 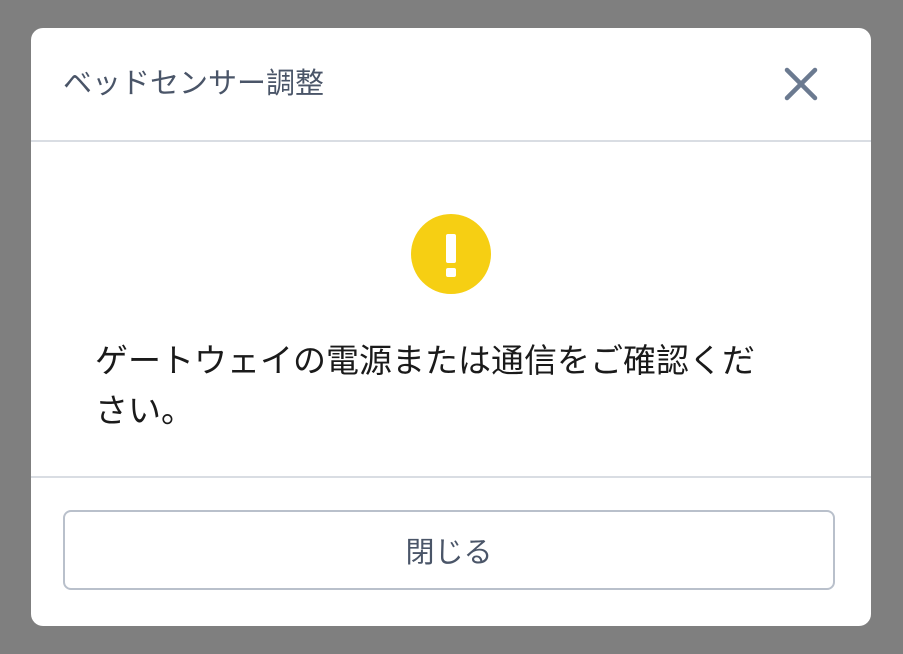 I want to click on close-icon, so click(x=801, y=84).